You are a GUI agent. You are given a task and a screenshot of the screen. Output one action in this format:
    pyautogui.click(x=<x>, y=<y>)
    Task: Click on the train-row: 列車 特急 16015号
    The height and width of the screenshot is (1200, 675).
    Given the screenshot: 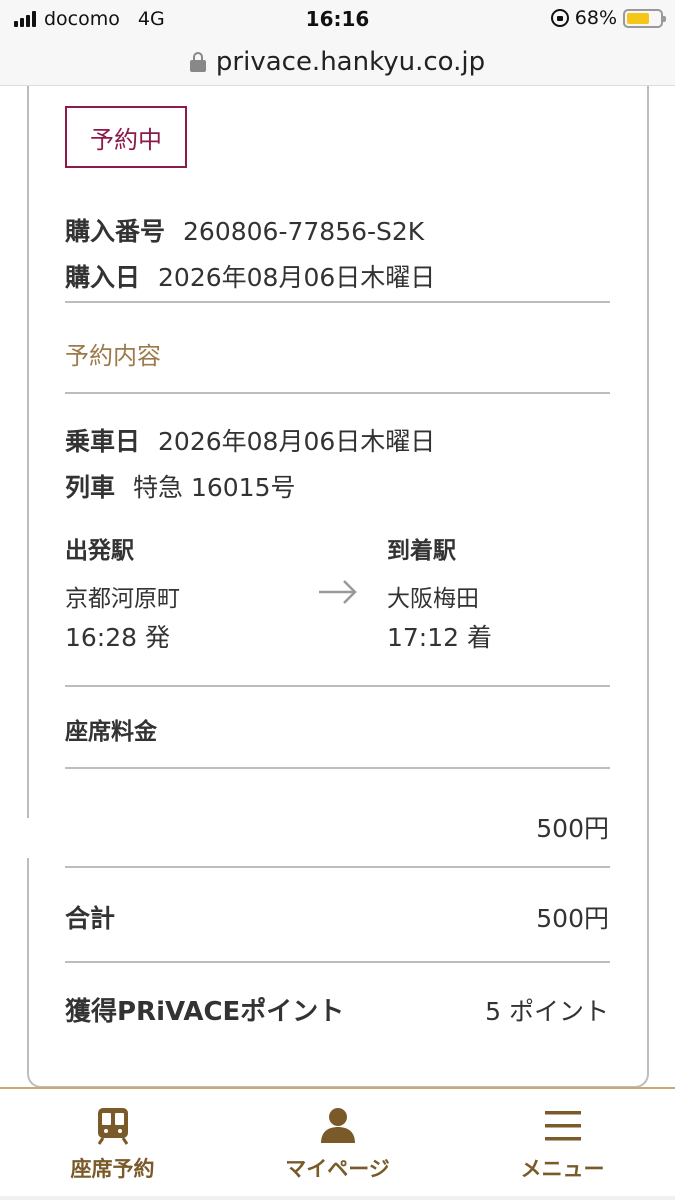 What is the action you would take?
    pyautogui.click(x=180, y=486)
    